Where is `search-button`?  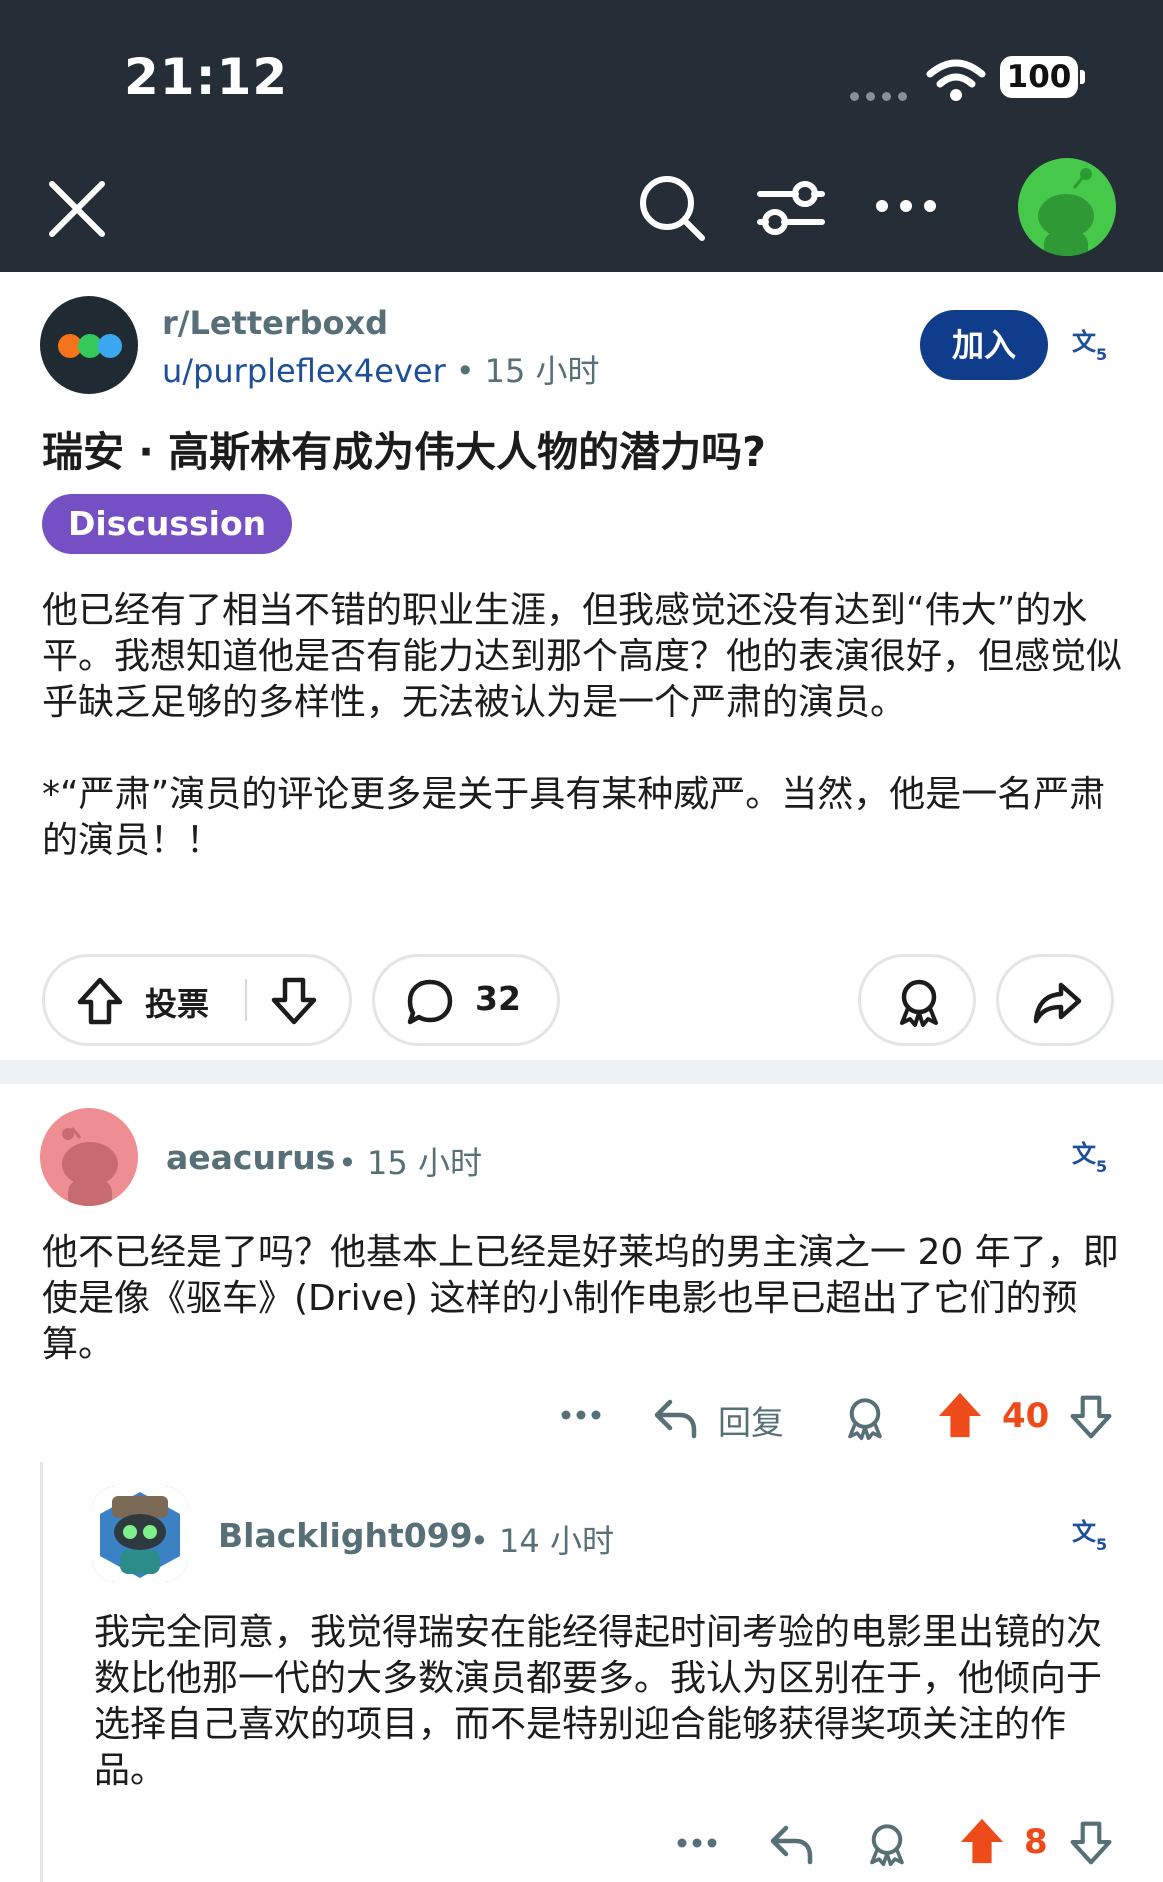
search-button is located at coordinates (672, 208).